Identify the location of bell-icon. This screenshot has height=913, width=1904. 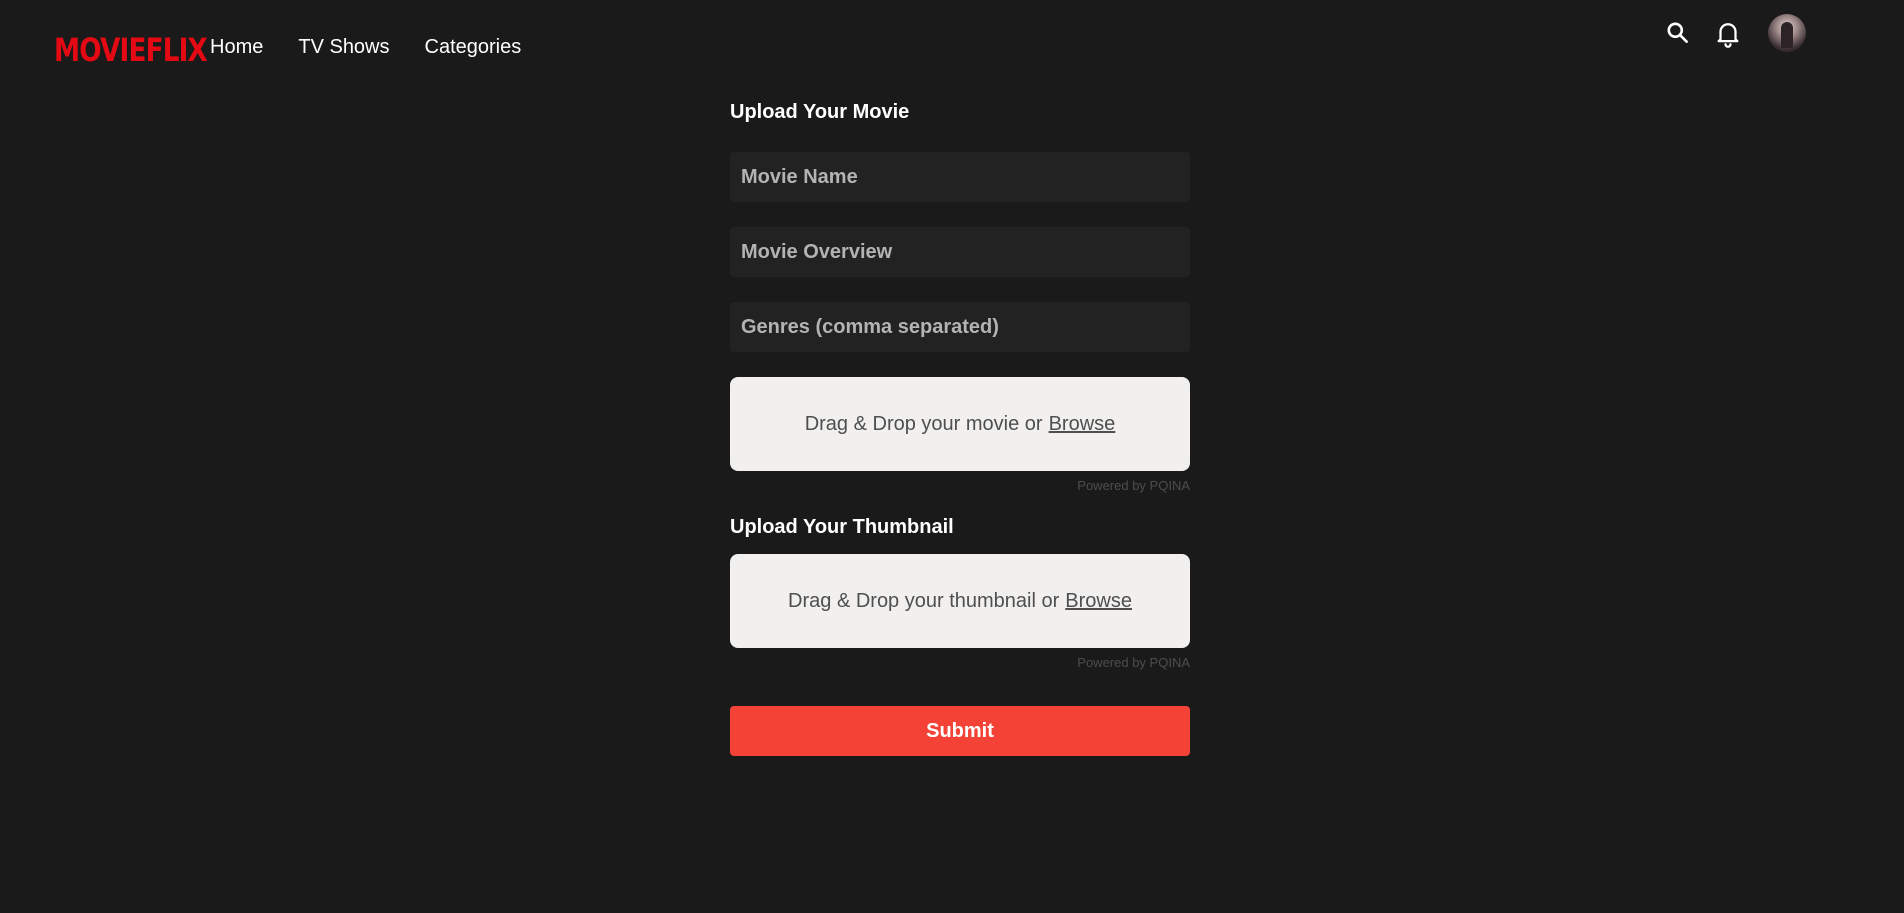
(1728, 33).